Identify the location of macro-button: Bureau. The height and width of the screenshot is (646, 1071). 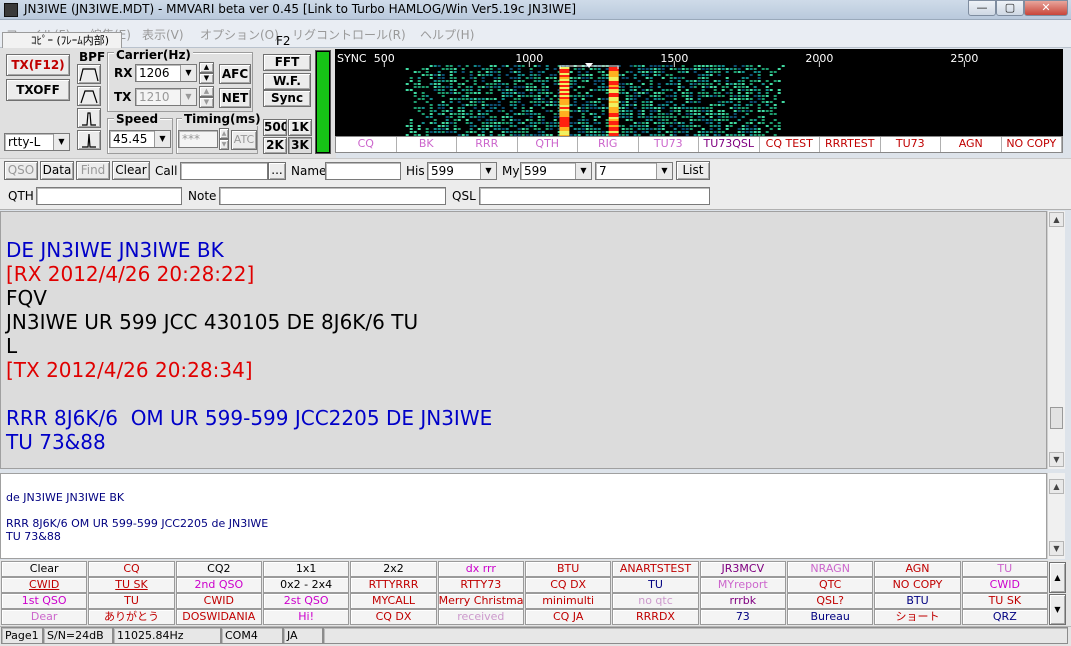
(830, 617).